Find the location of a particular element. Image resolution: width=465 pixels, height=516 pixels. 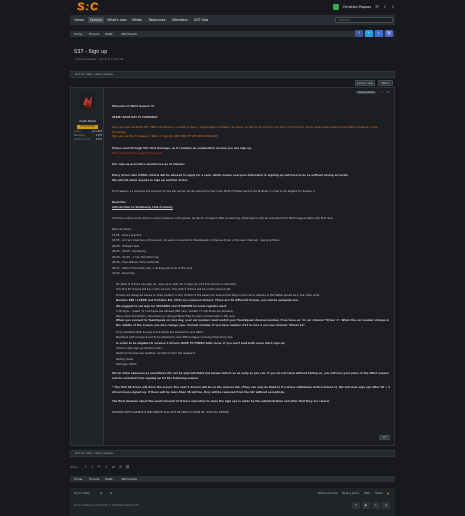

footer-link-home: Home is located at coordinates (378, 494).